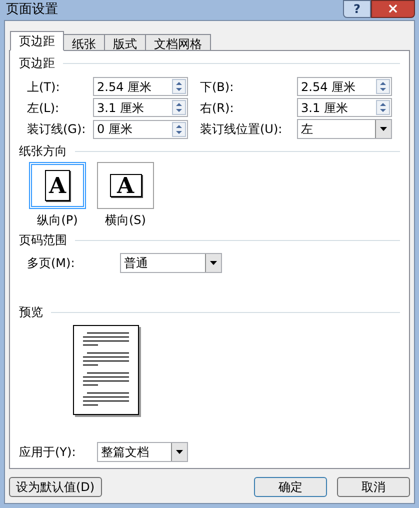 The height and width of the screenshot is (508, 419). What do you see at coordinates (31, 10) in the screenshot?
I see `window-title: 页面设置` at bounding box center [31, 10].